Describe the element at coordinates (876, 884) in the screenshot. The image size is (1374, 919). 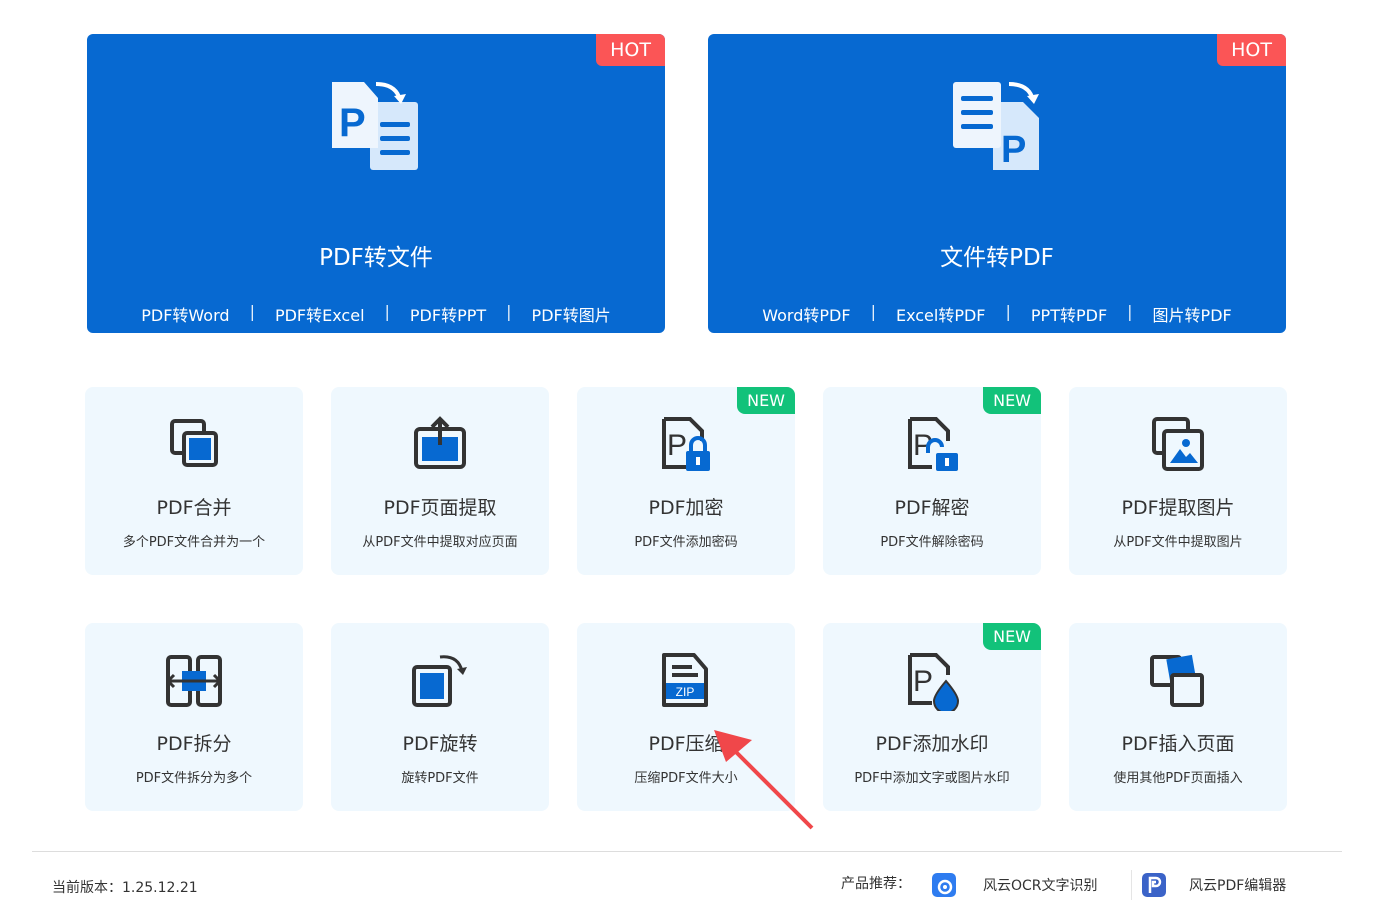
I see `recommend-label: 产品推荐：` at that location.